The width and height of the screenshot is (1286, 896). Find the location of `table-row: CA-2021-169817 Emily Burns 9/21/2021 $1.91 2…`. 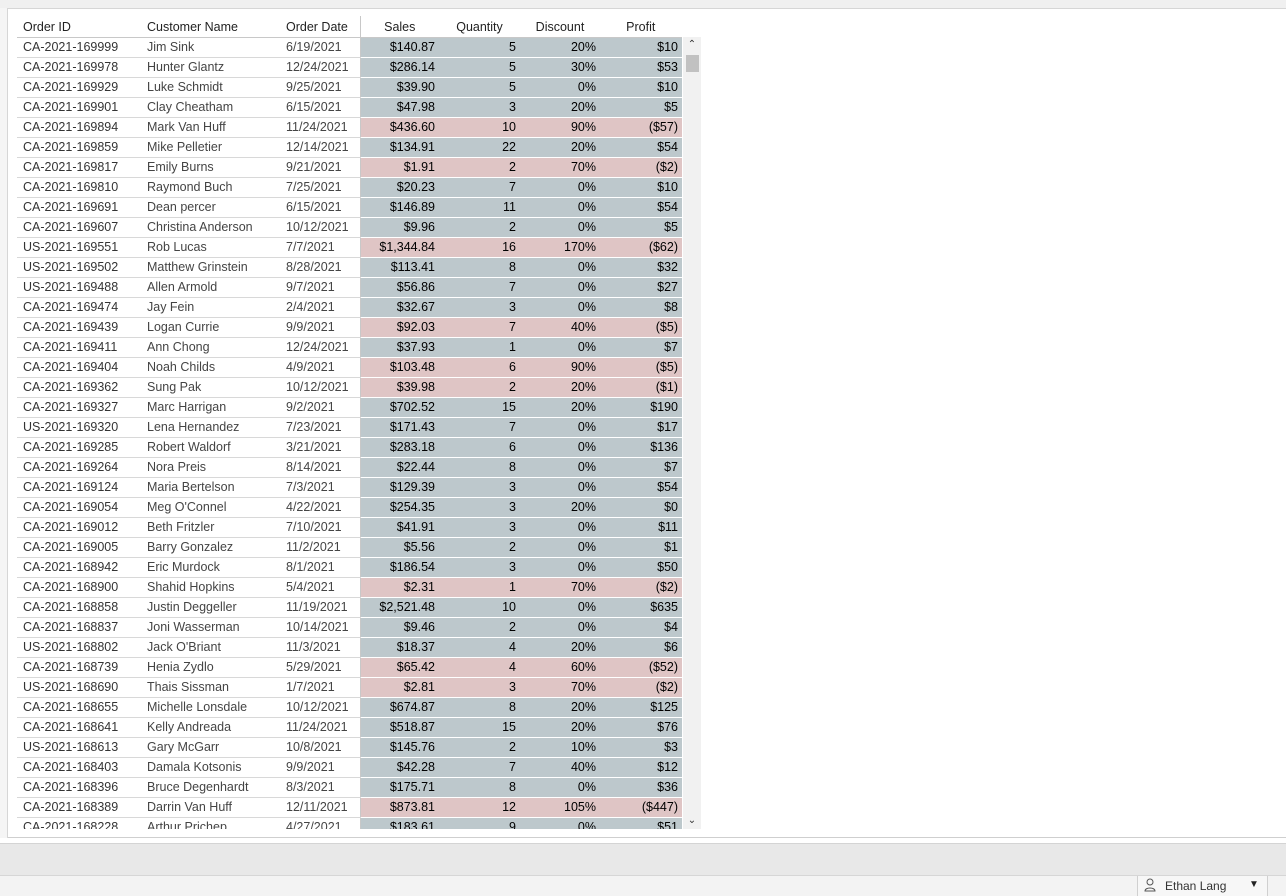

table-row: CA-2021-169817 Emily Burns 9/21/2021 $1.91 2… is located at coordinates (349, 167).